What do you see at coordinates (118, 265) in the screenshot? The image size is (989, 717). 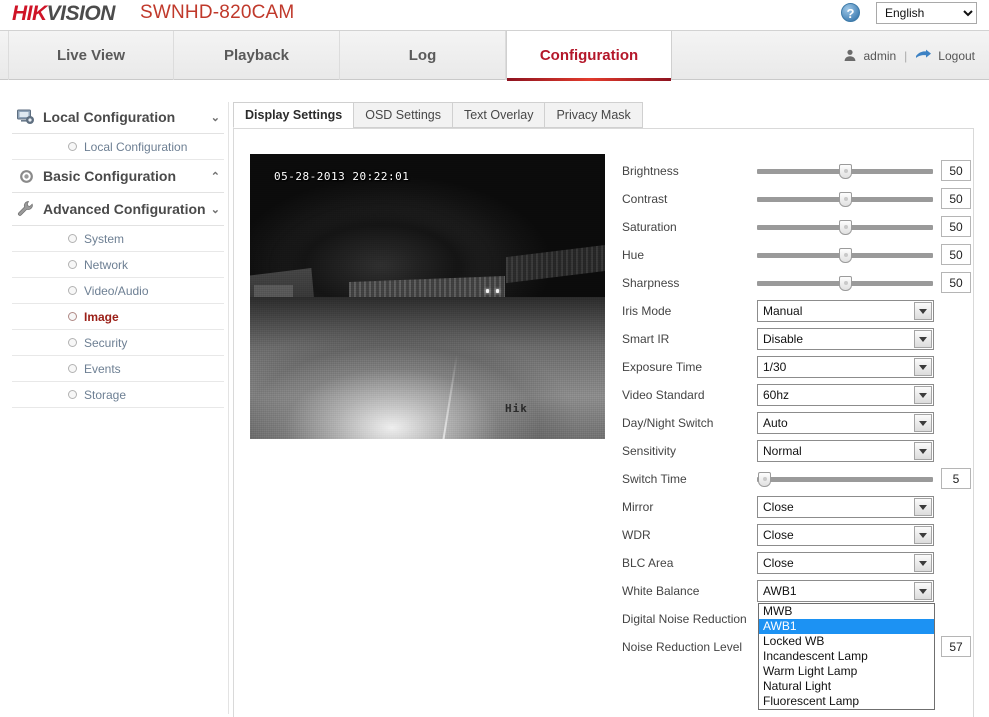 I see `sidebar-item-network: Network` at bounding box center [118, 265].